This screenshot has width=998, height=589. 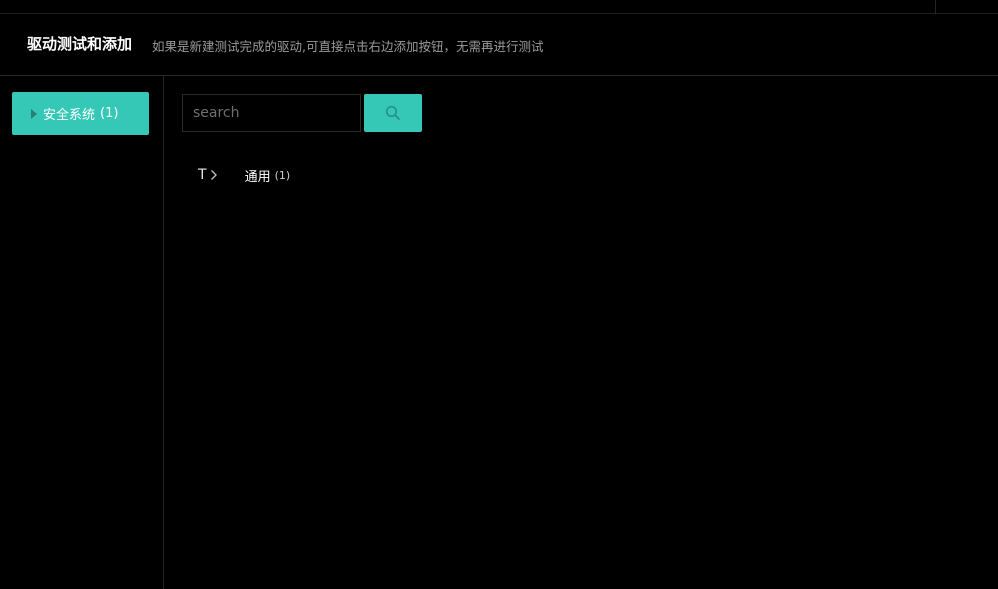 I want to click on top-bar, so click(x=499, y=7).